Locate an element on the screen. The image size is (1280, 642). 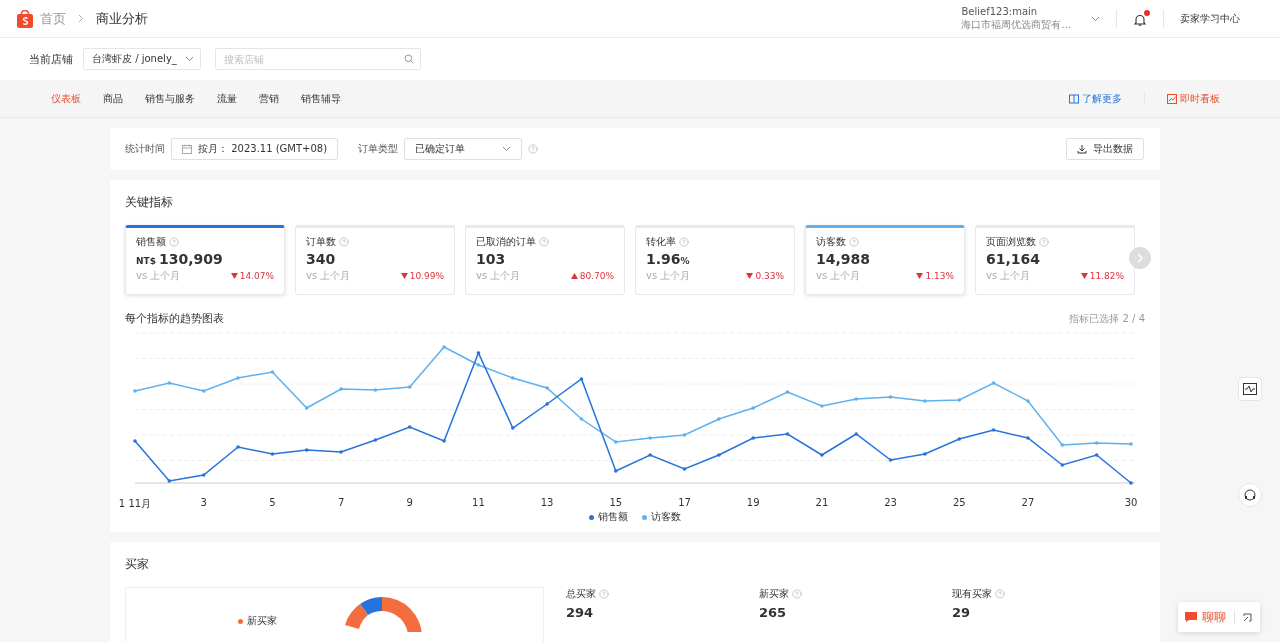
axis-label: 30 is located at coordinates (1131, 502).